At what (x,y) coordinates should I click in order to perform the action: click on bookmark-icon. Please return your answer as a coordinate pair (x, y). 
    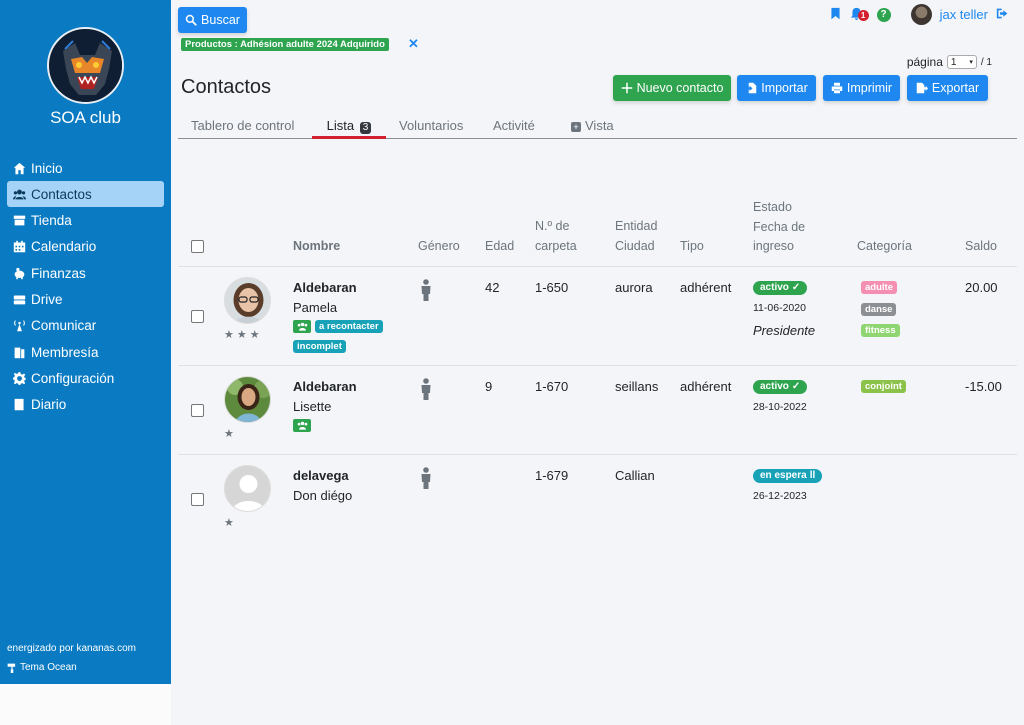
    Looking at the image, I should click on (835, 15).